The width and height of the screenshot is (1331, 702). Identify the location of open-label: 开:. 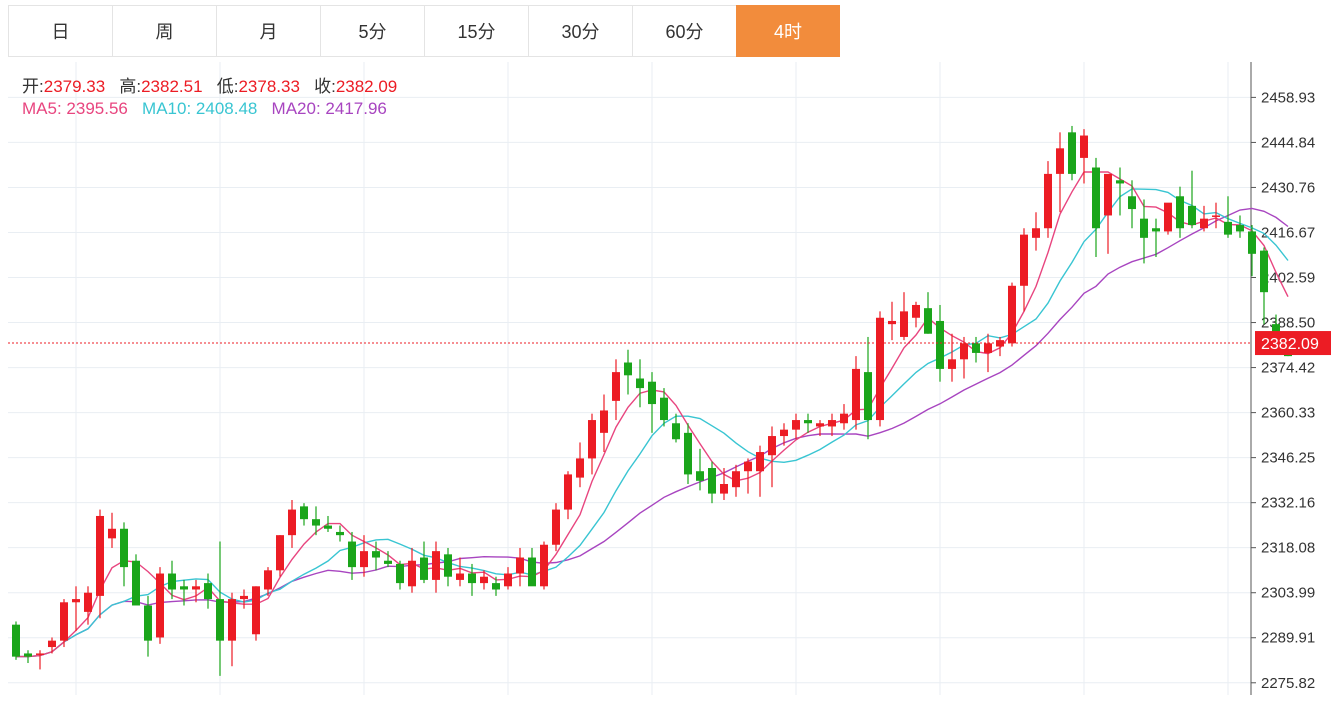
(33, 86).